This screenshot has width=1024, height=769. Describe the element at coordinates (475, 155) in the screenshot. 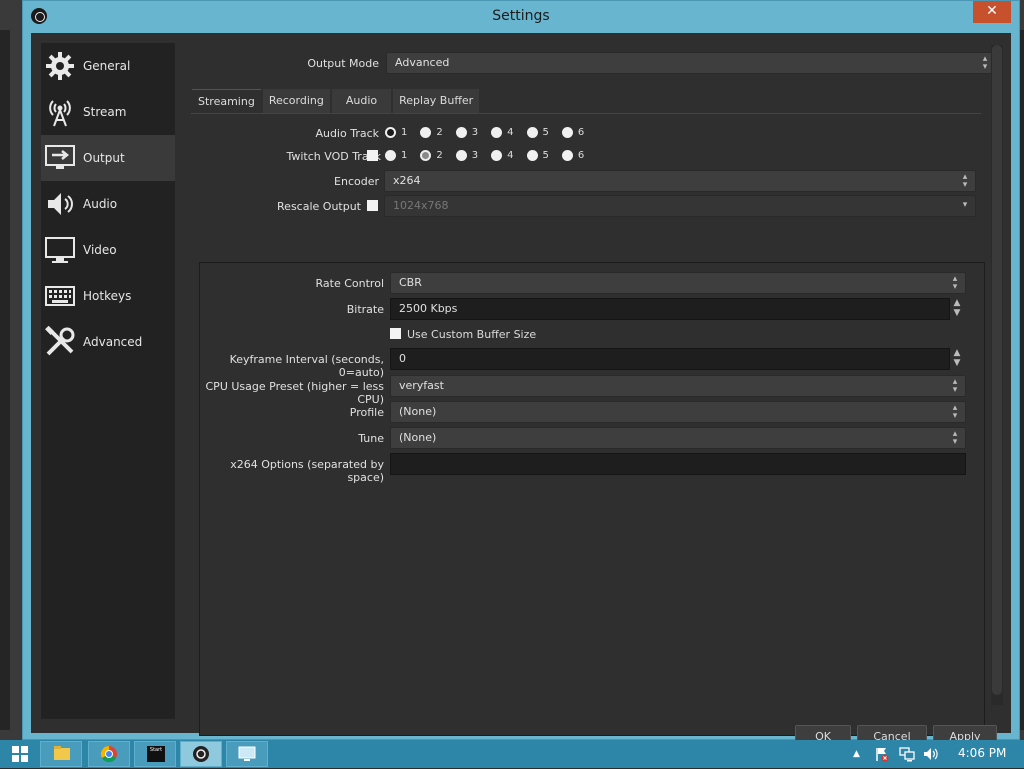

I see `radio-label: 3` at that location.